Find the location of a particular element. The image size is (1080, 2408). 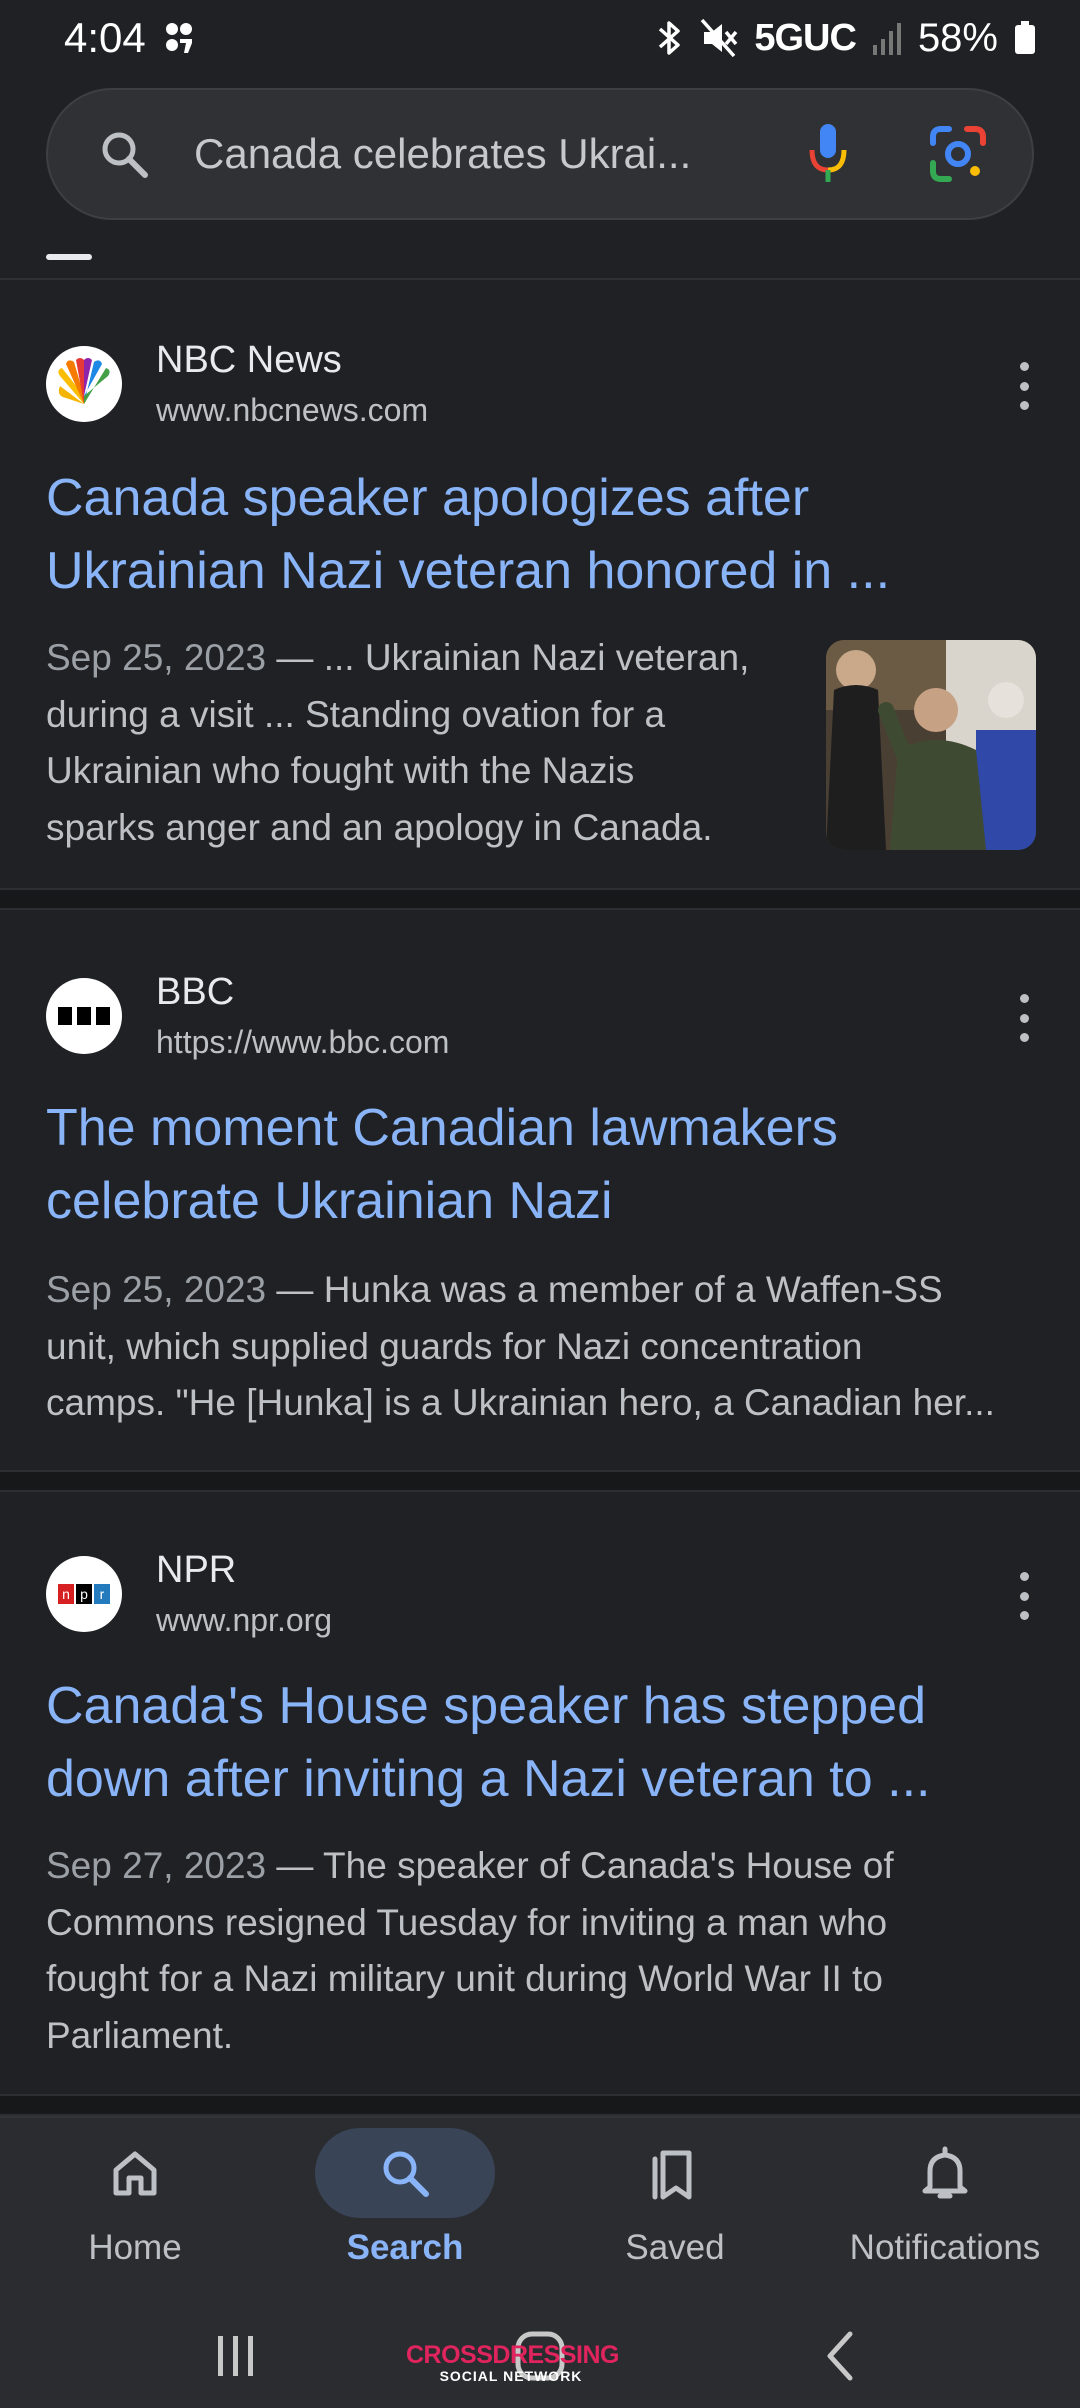

watermark-line2: SOCIAL NETWORK is located at coordinates (511, 2376).